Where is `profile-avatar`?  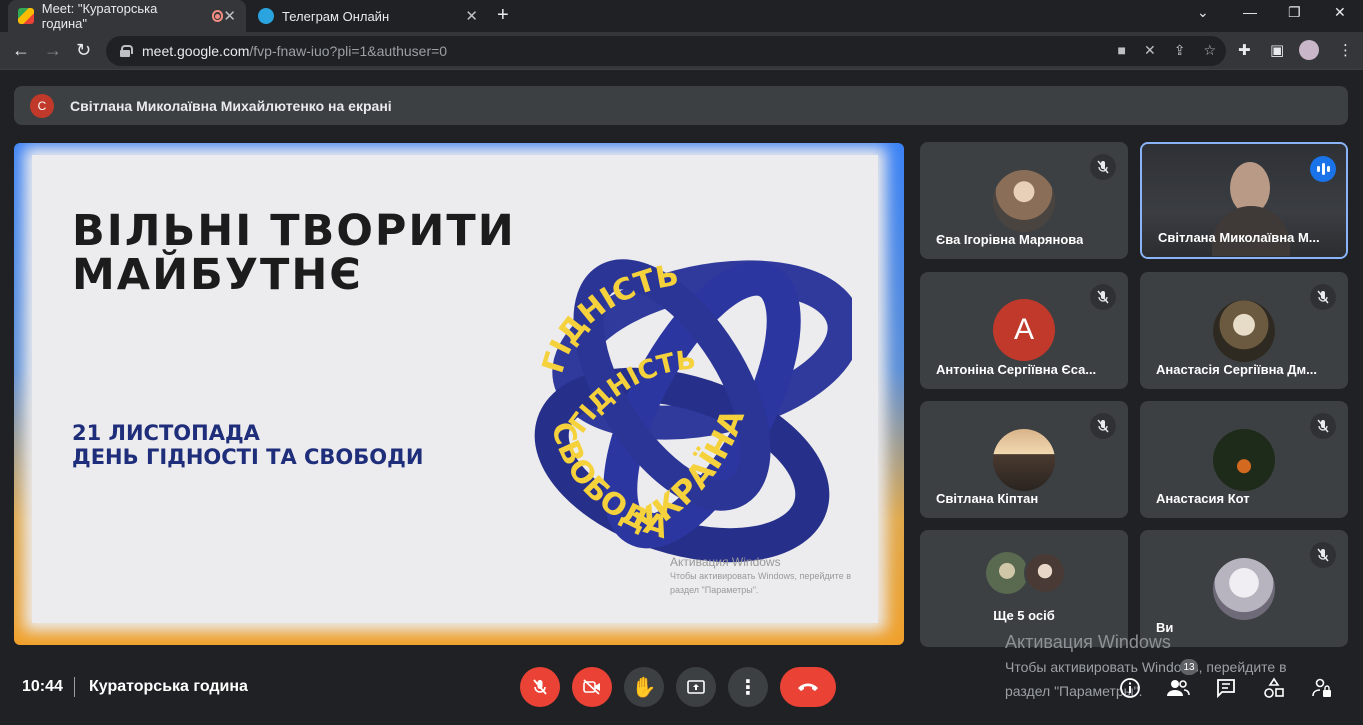 profile-avatar is located at coordinates (1309, 50).